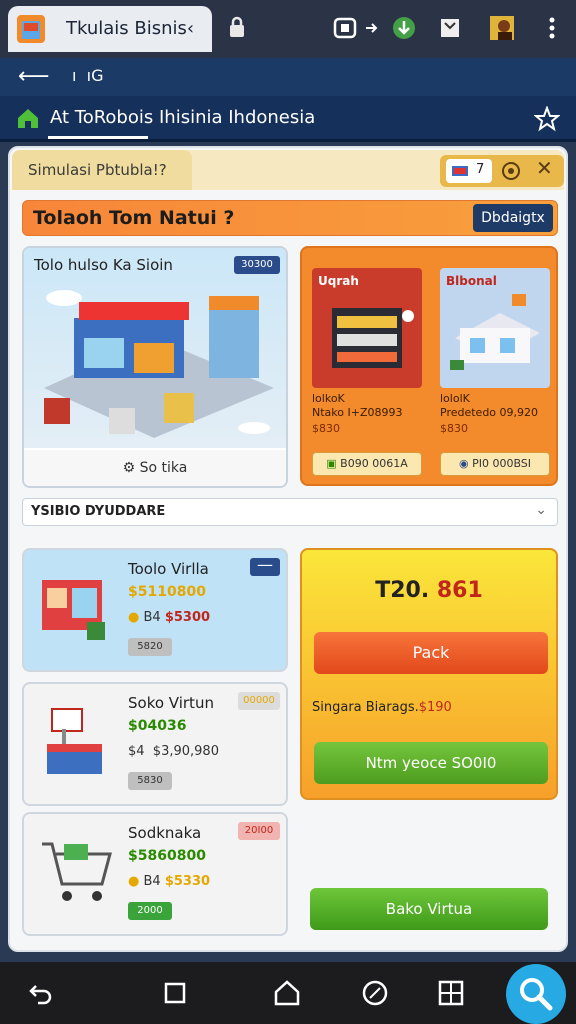 This screenshot has height=1024, width=576. Describe the element at coordinates (265, 566) in the screenshot. I see `collapse-button: —` at that location.